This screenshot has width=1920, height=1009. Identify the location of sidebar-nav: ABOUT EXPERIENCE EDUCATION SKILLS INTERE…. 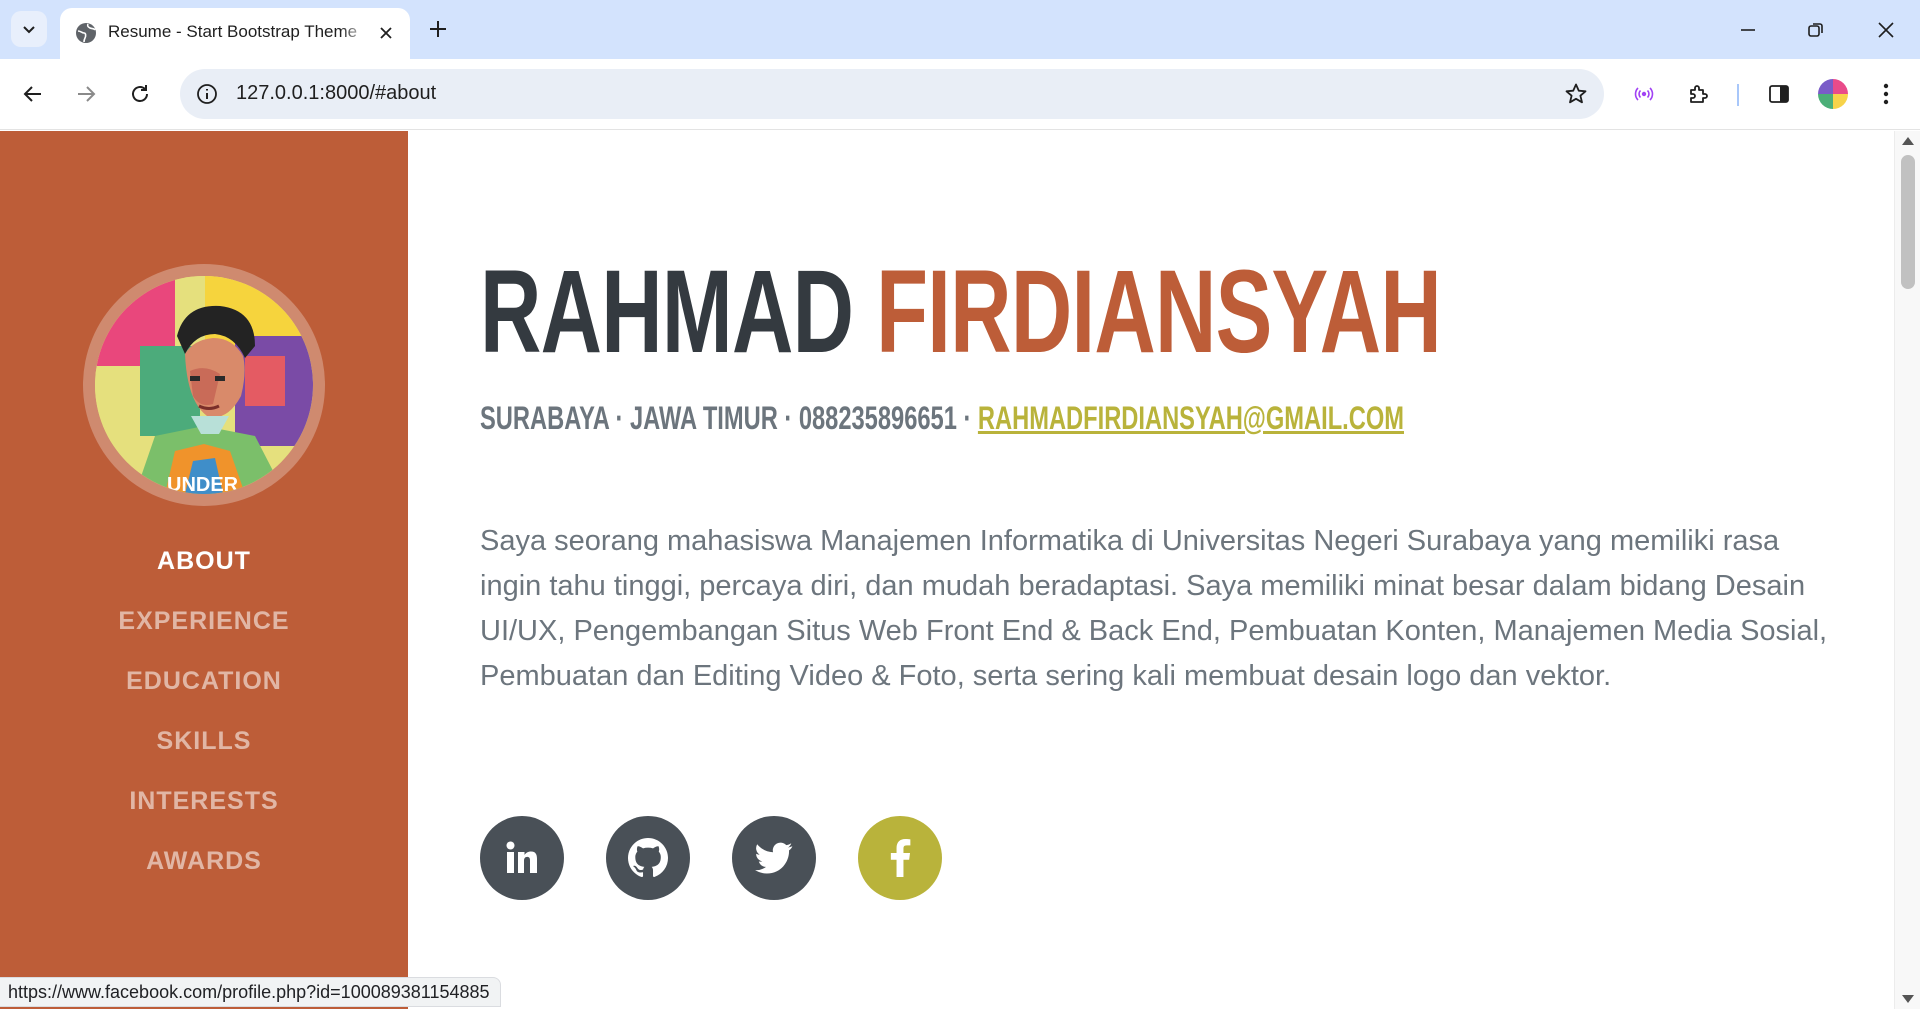
(204, 711).